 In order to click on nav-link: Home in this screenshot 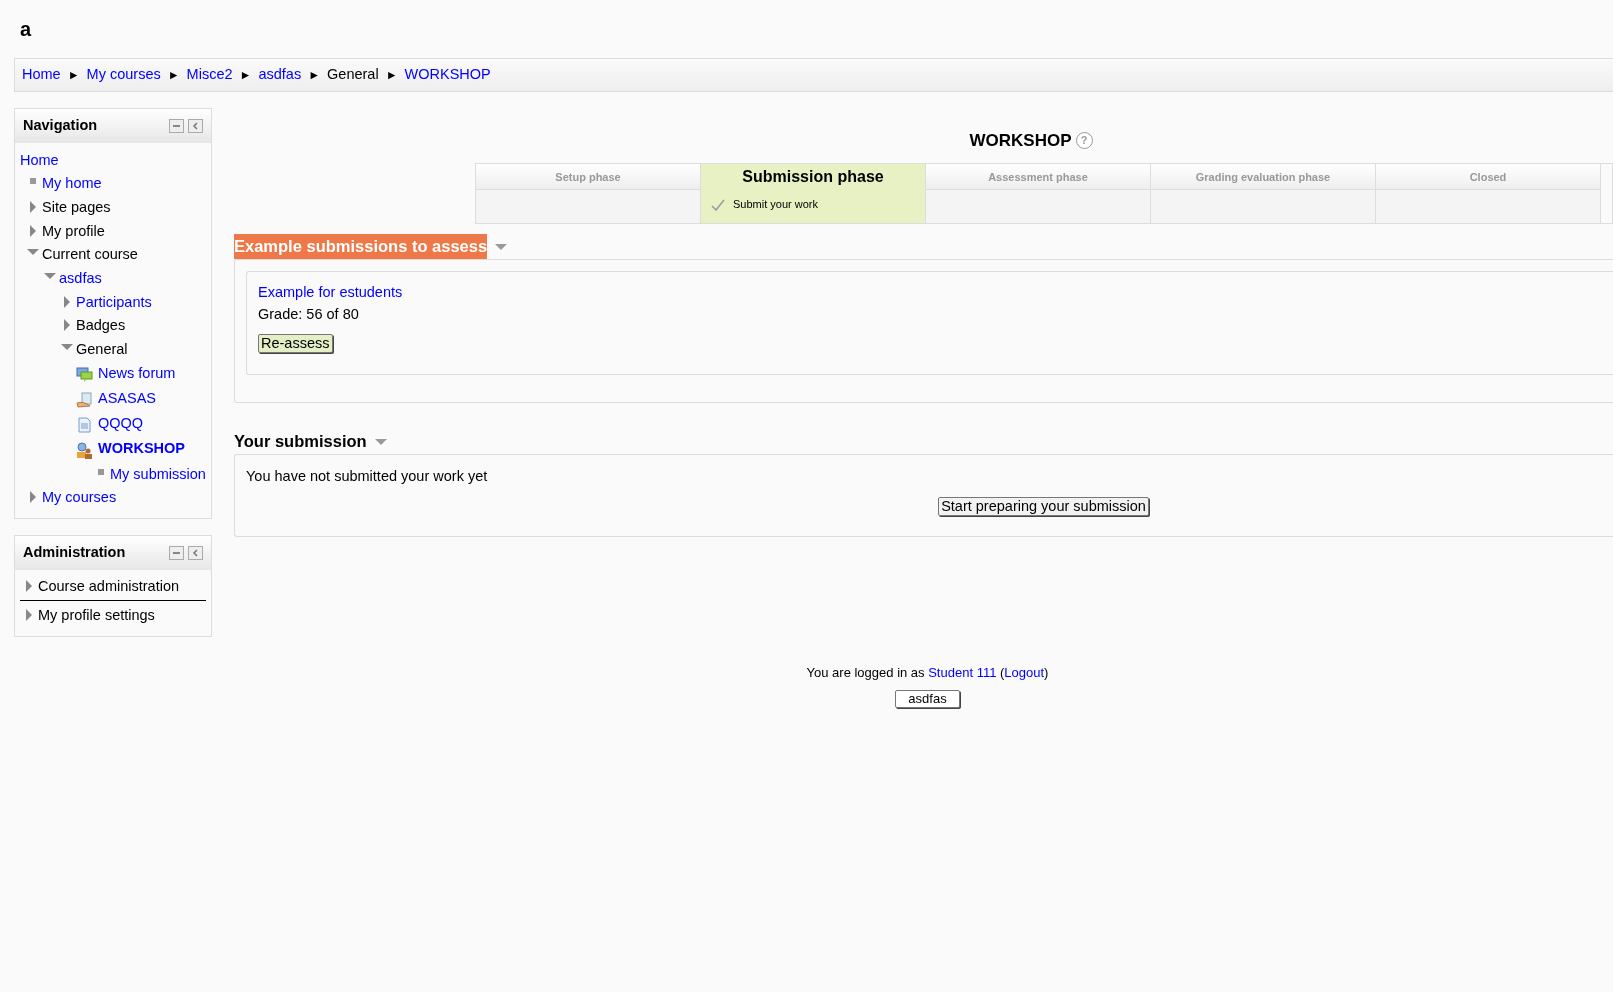, I will do `click(39, 160)`.